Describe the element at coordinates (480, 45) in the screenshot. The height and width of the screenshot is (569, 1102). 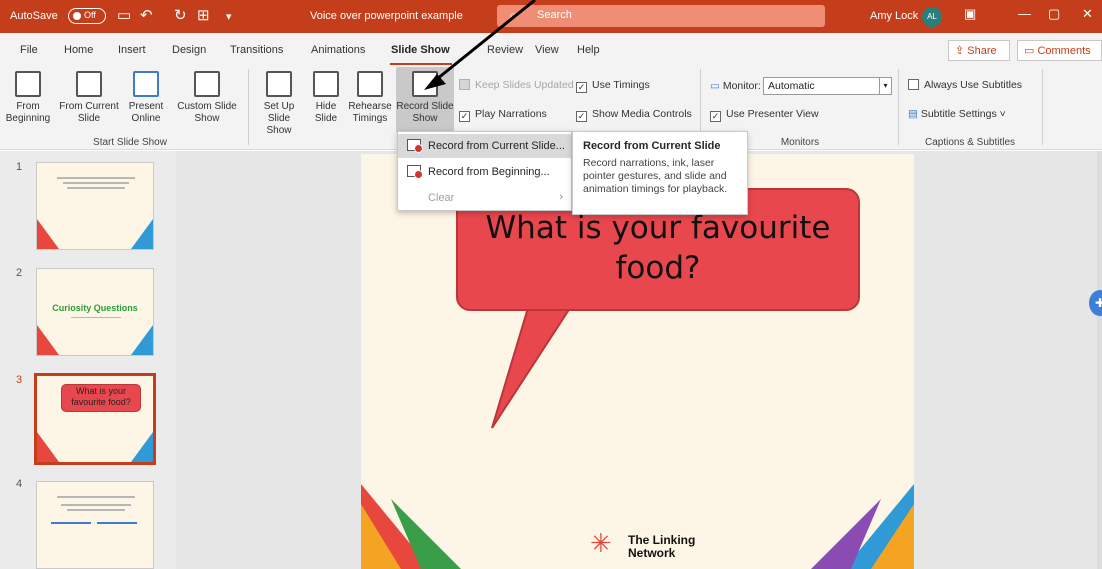
I see `annotation-arrow` at that location.